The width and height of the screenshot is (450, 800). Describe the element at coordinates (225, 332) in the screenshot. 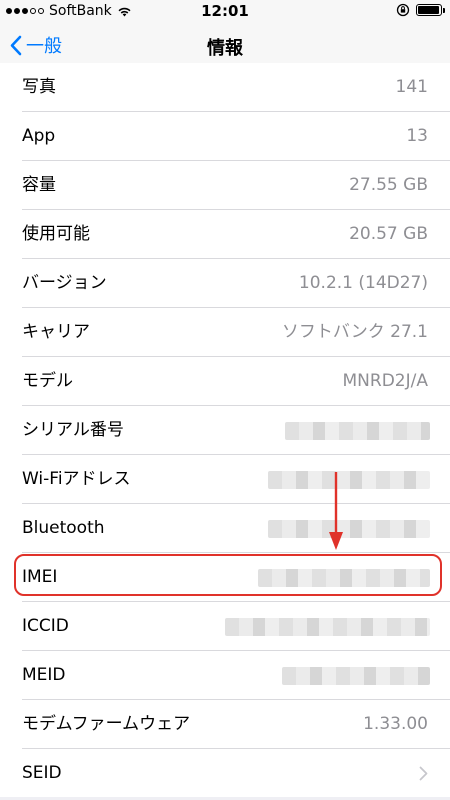

I see `row-carrier: キャリア ソフトバンク 27.1` at that location.